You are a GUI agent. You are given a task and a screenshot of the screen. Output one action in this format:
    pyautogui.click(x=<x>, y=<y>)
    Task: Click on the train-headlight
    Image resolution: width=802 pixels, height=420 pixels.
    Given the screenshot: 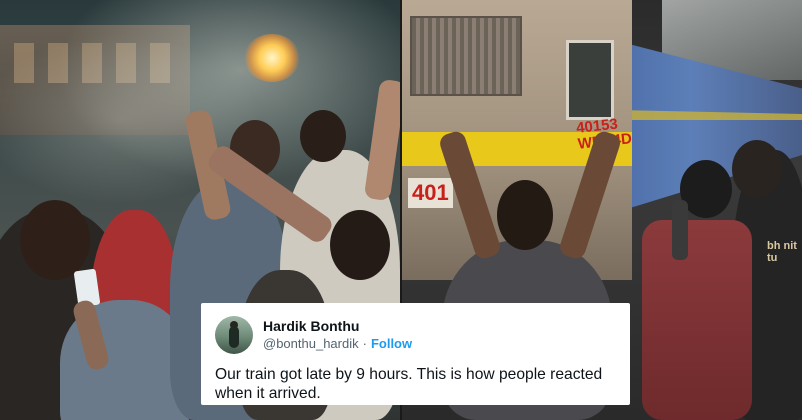 What is the action you would take?
    pyautogui.click(x=272, y=58)
    